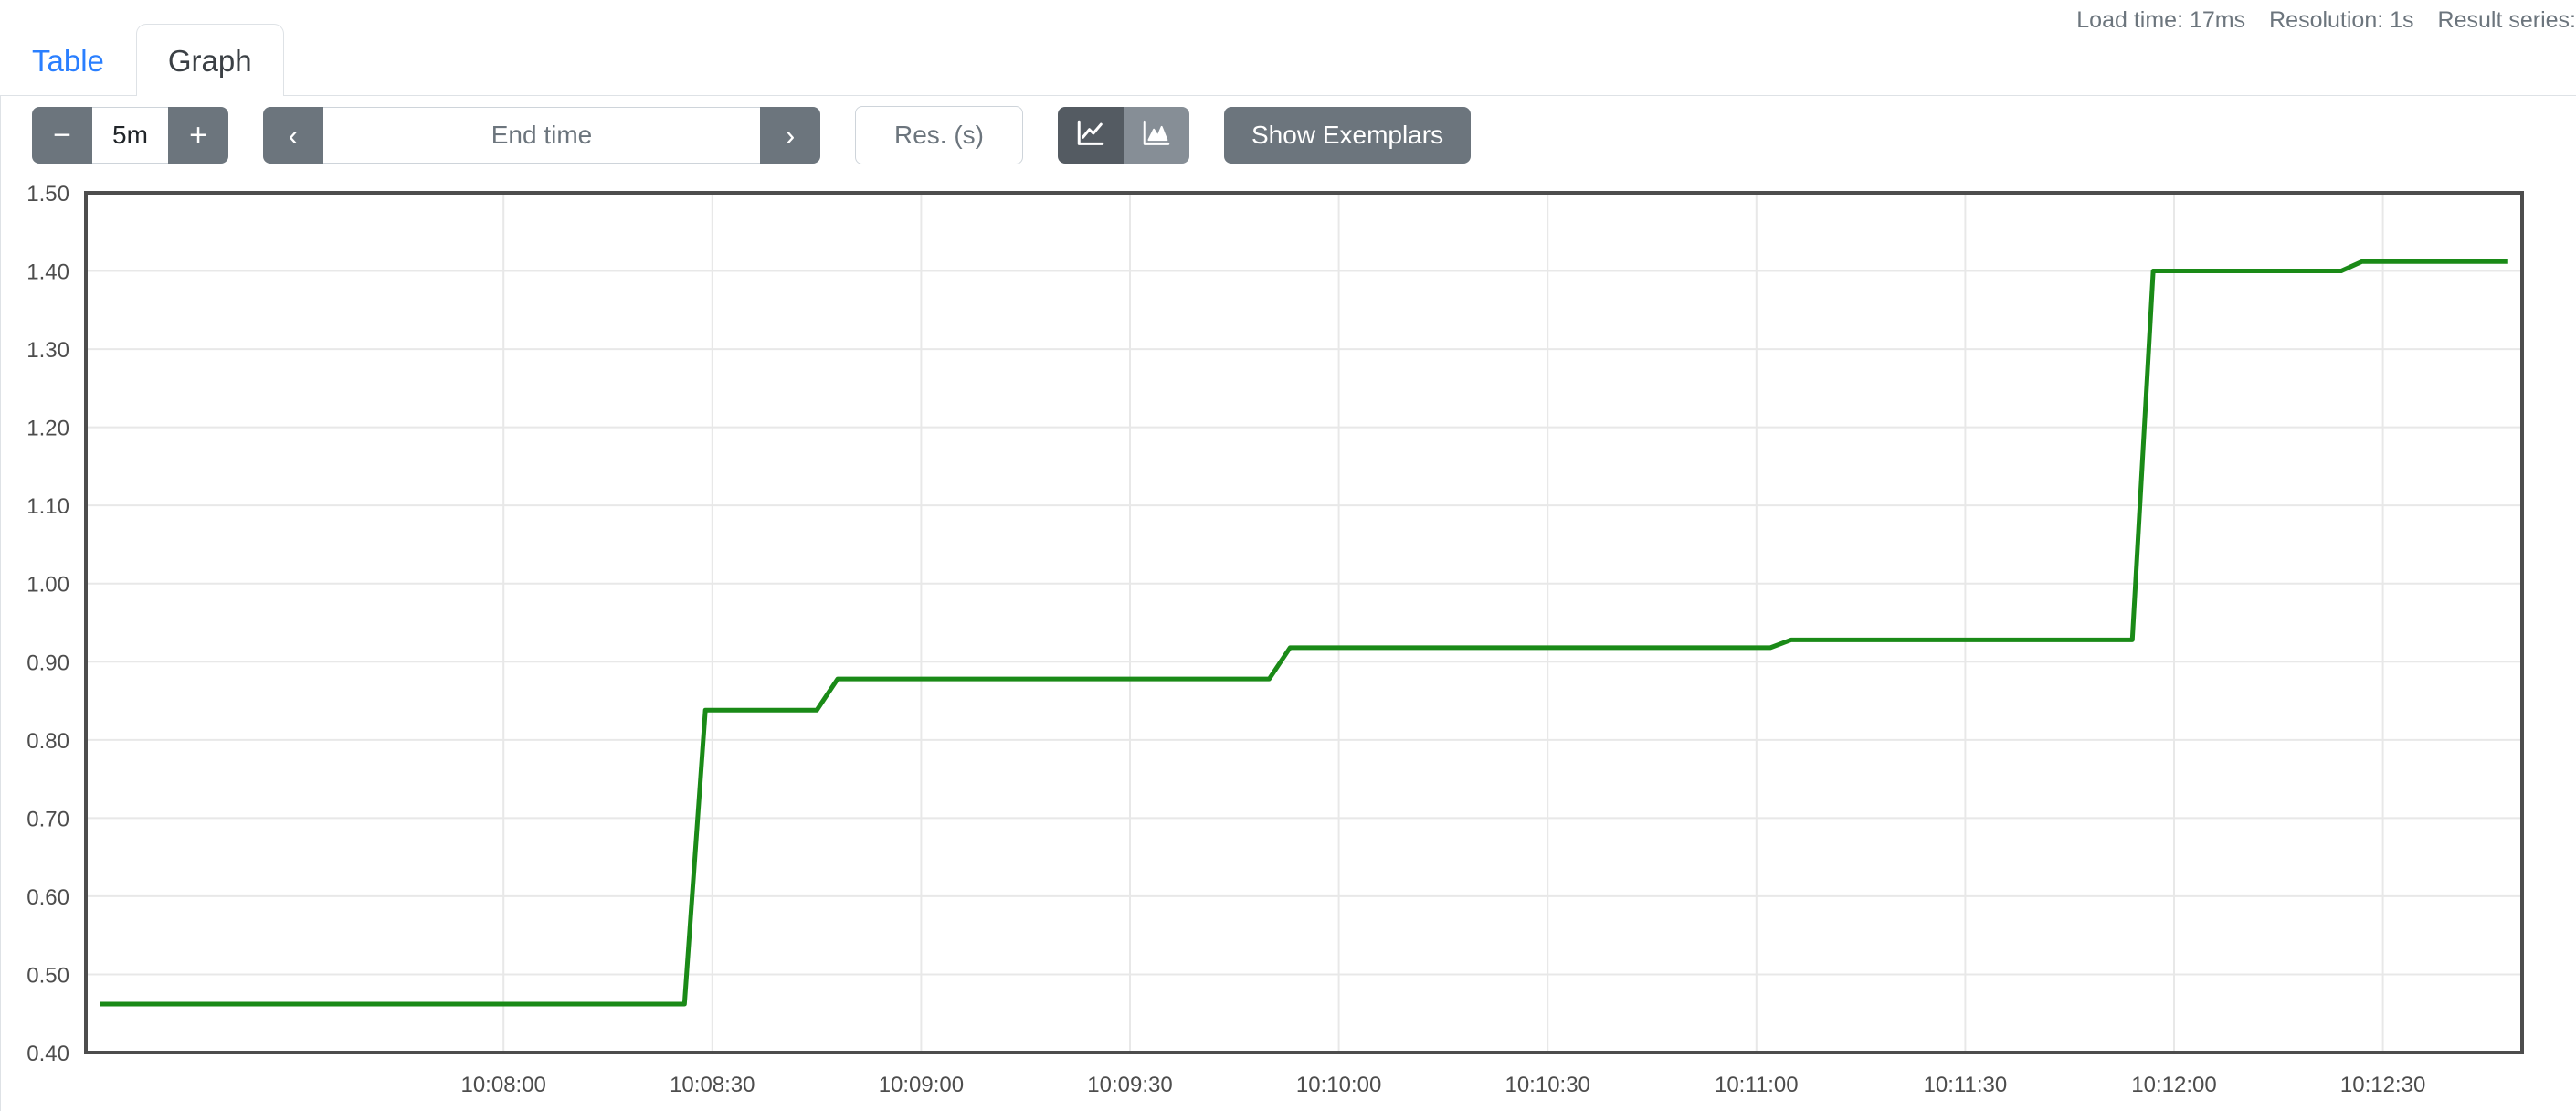 The image size is (2576, 1111). Describe the element at coordinates (2341, 20) in the screenshot. I see `resolution-label: Resolution: 1s` at that location.